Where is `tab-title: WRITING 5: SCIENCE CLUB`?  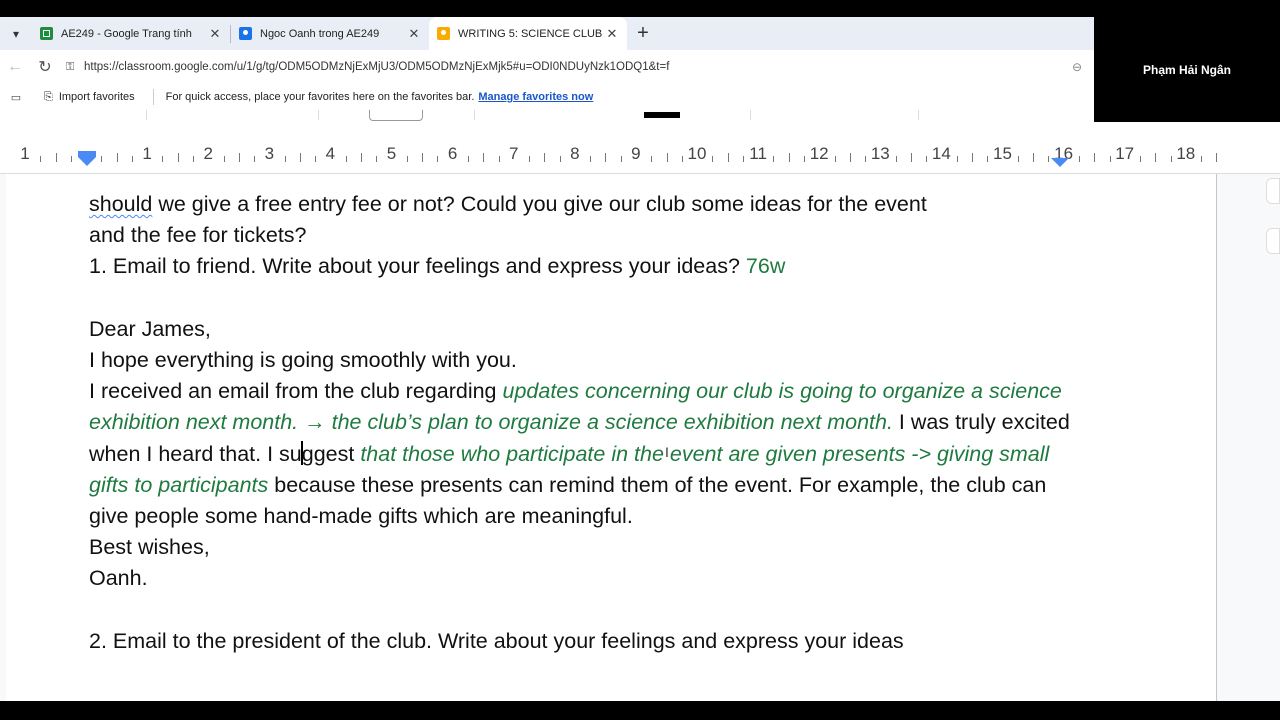
tab-title: WRITING 5: SCIENCE CLUB is located at coordinates (530, 33).